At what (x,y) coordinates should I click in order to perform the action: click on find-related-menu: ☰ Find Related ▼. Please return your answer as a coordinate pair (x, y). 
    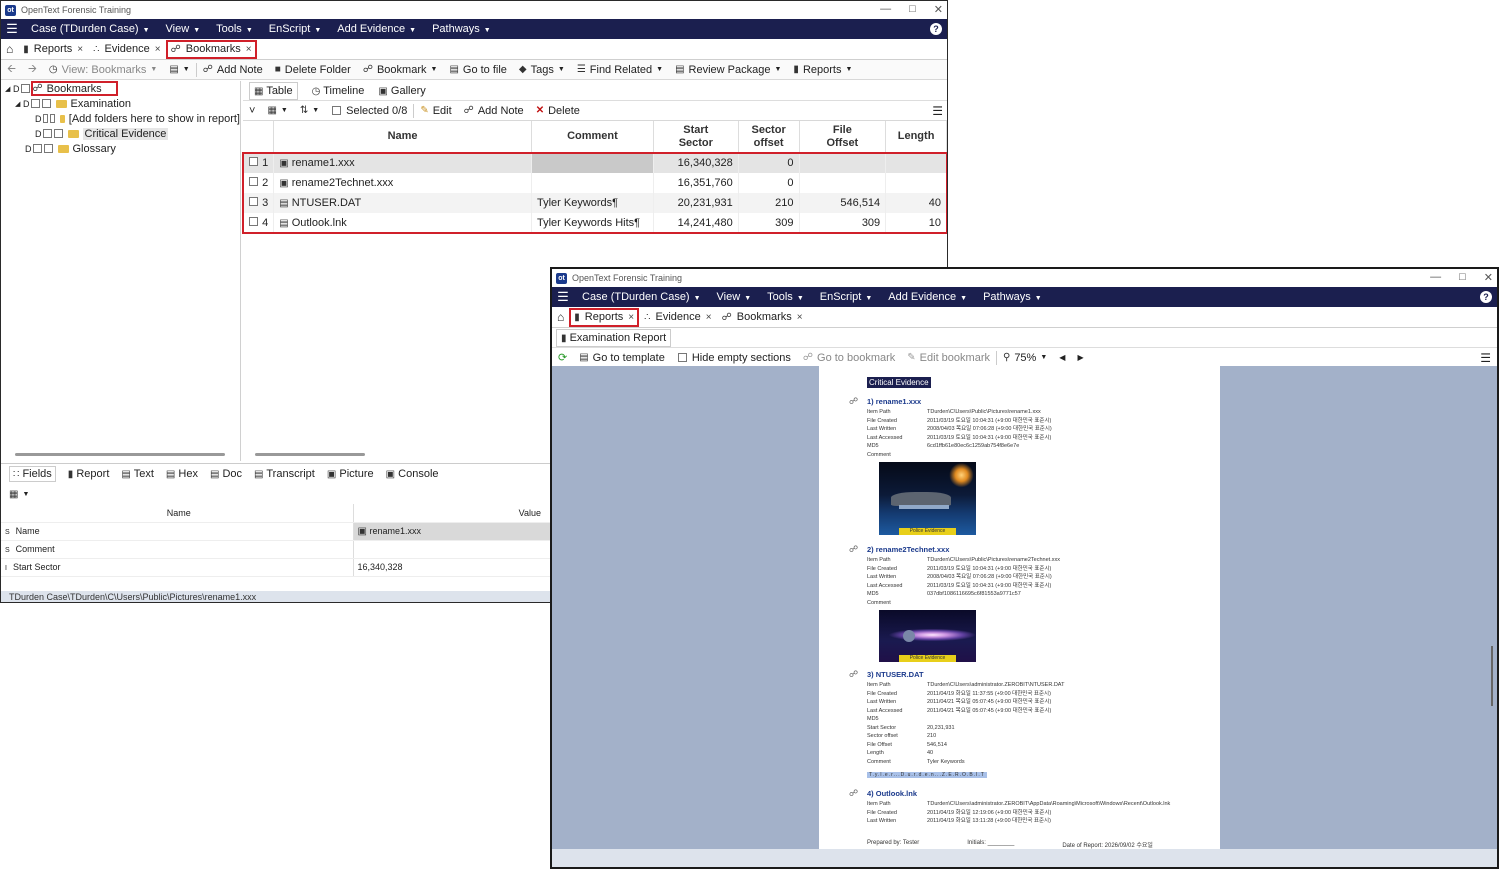
    Looking at the image, I should click on (620, 70).